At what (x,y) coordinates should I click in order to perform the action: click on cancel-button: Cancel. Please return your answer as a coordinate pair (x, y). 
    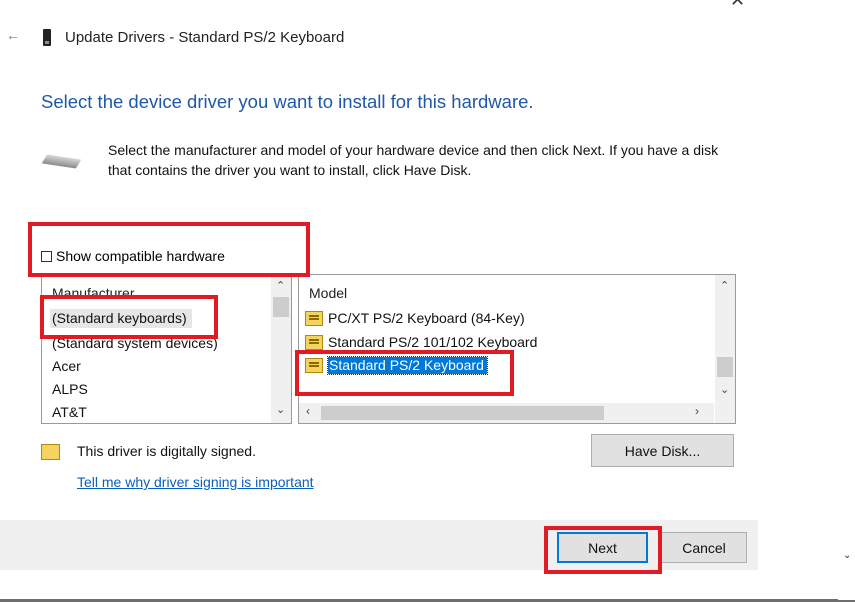
    Looking at the image, I should click on (704, 547).